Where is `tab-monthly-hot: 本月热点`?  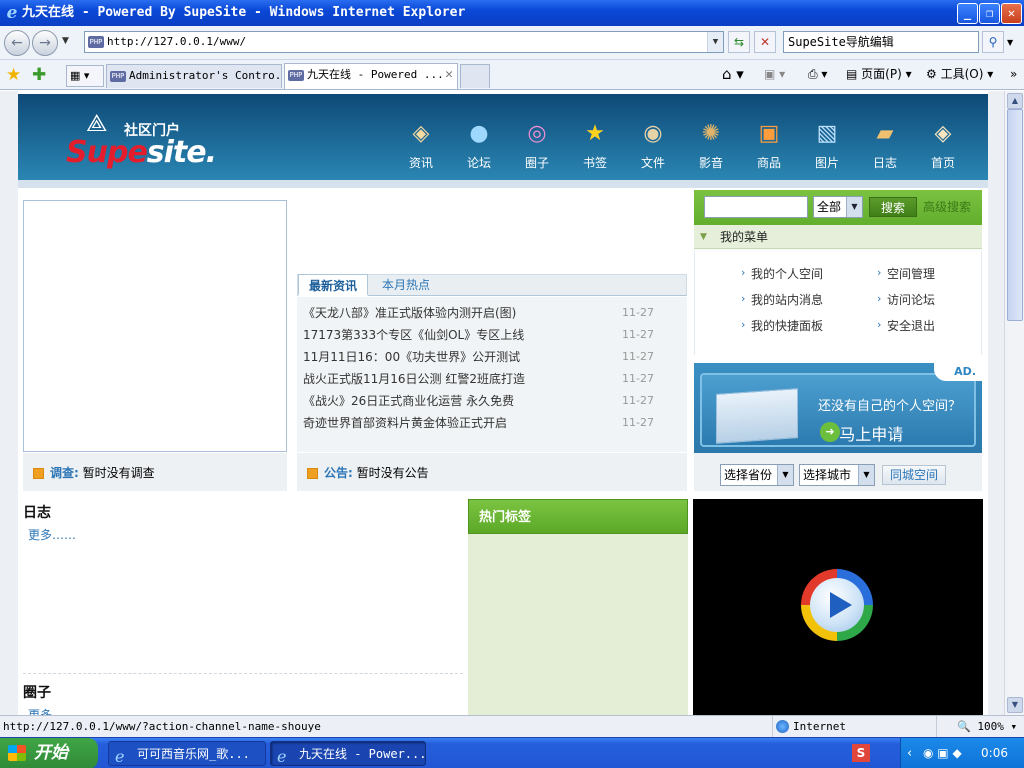
tab-monthly-hot: 本月热点 is located at coordinates (406, 285).